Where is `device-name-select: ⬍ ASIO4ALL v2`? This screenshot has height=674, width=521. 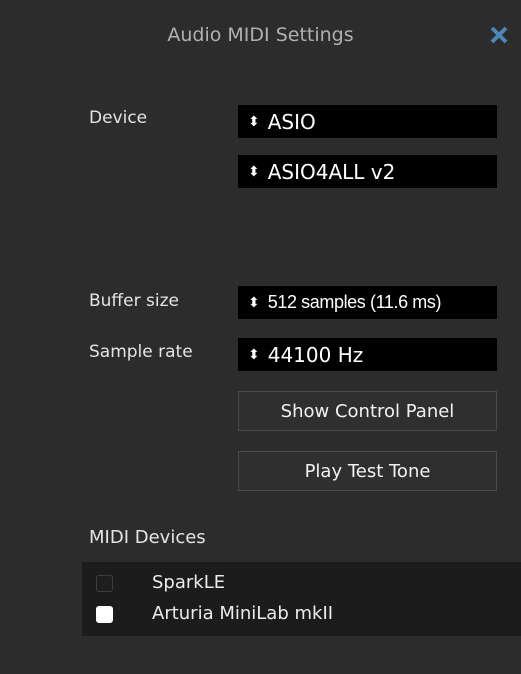
device-name-select: ⬍ ASIO4ALL v2 is located at coordinates (367, 171).